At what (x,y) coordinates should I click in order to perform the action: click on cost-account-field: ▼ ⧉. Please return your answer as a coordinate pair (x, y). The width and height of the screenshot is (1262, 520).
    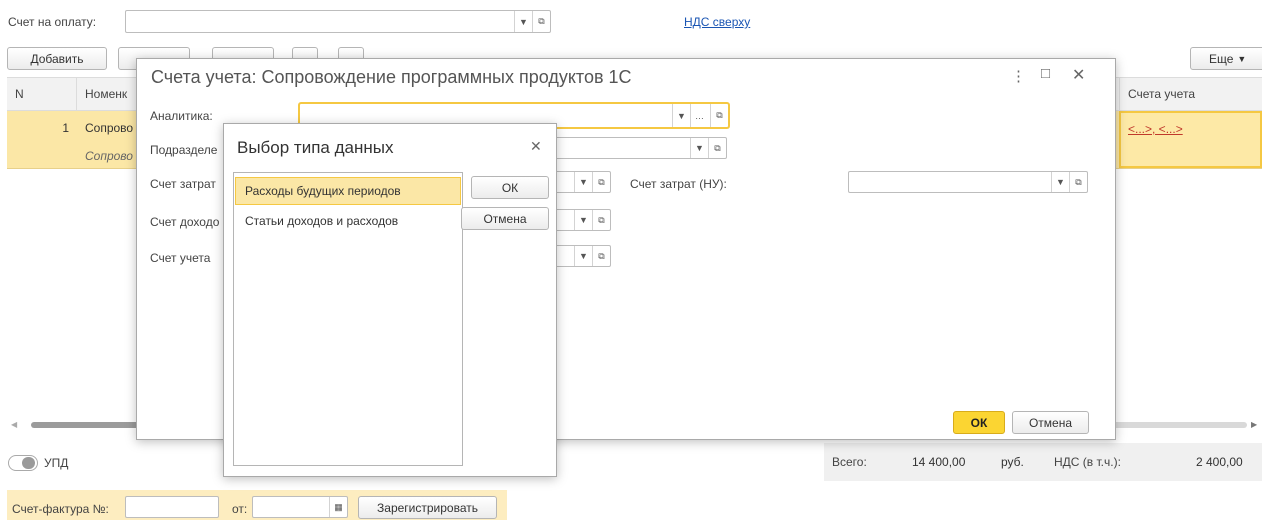
    Looking at the image, I should click on (580, 182).